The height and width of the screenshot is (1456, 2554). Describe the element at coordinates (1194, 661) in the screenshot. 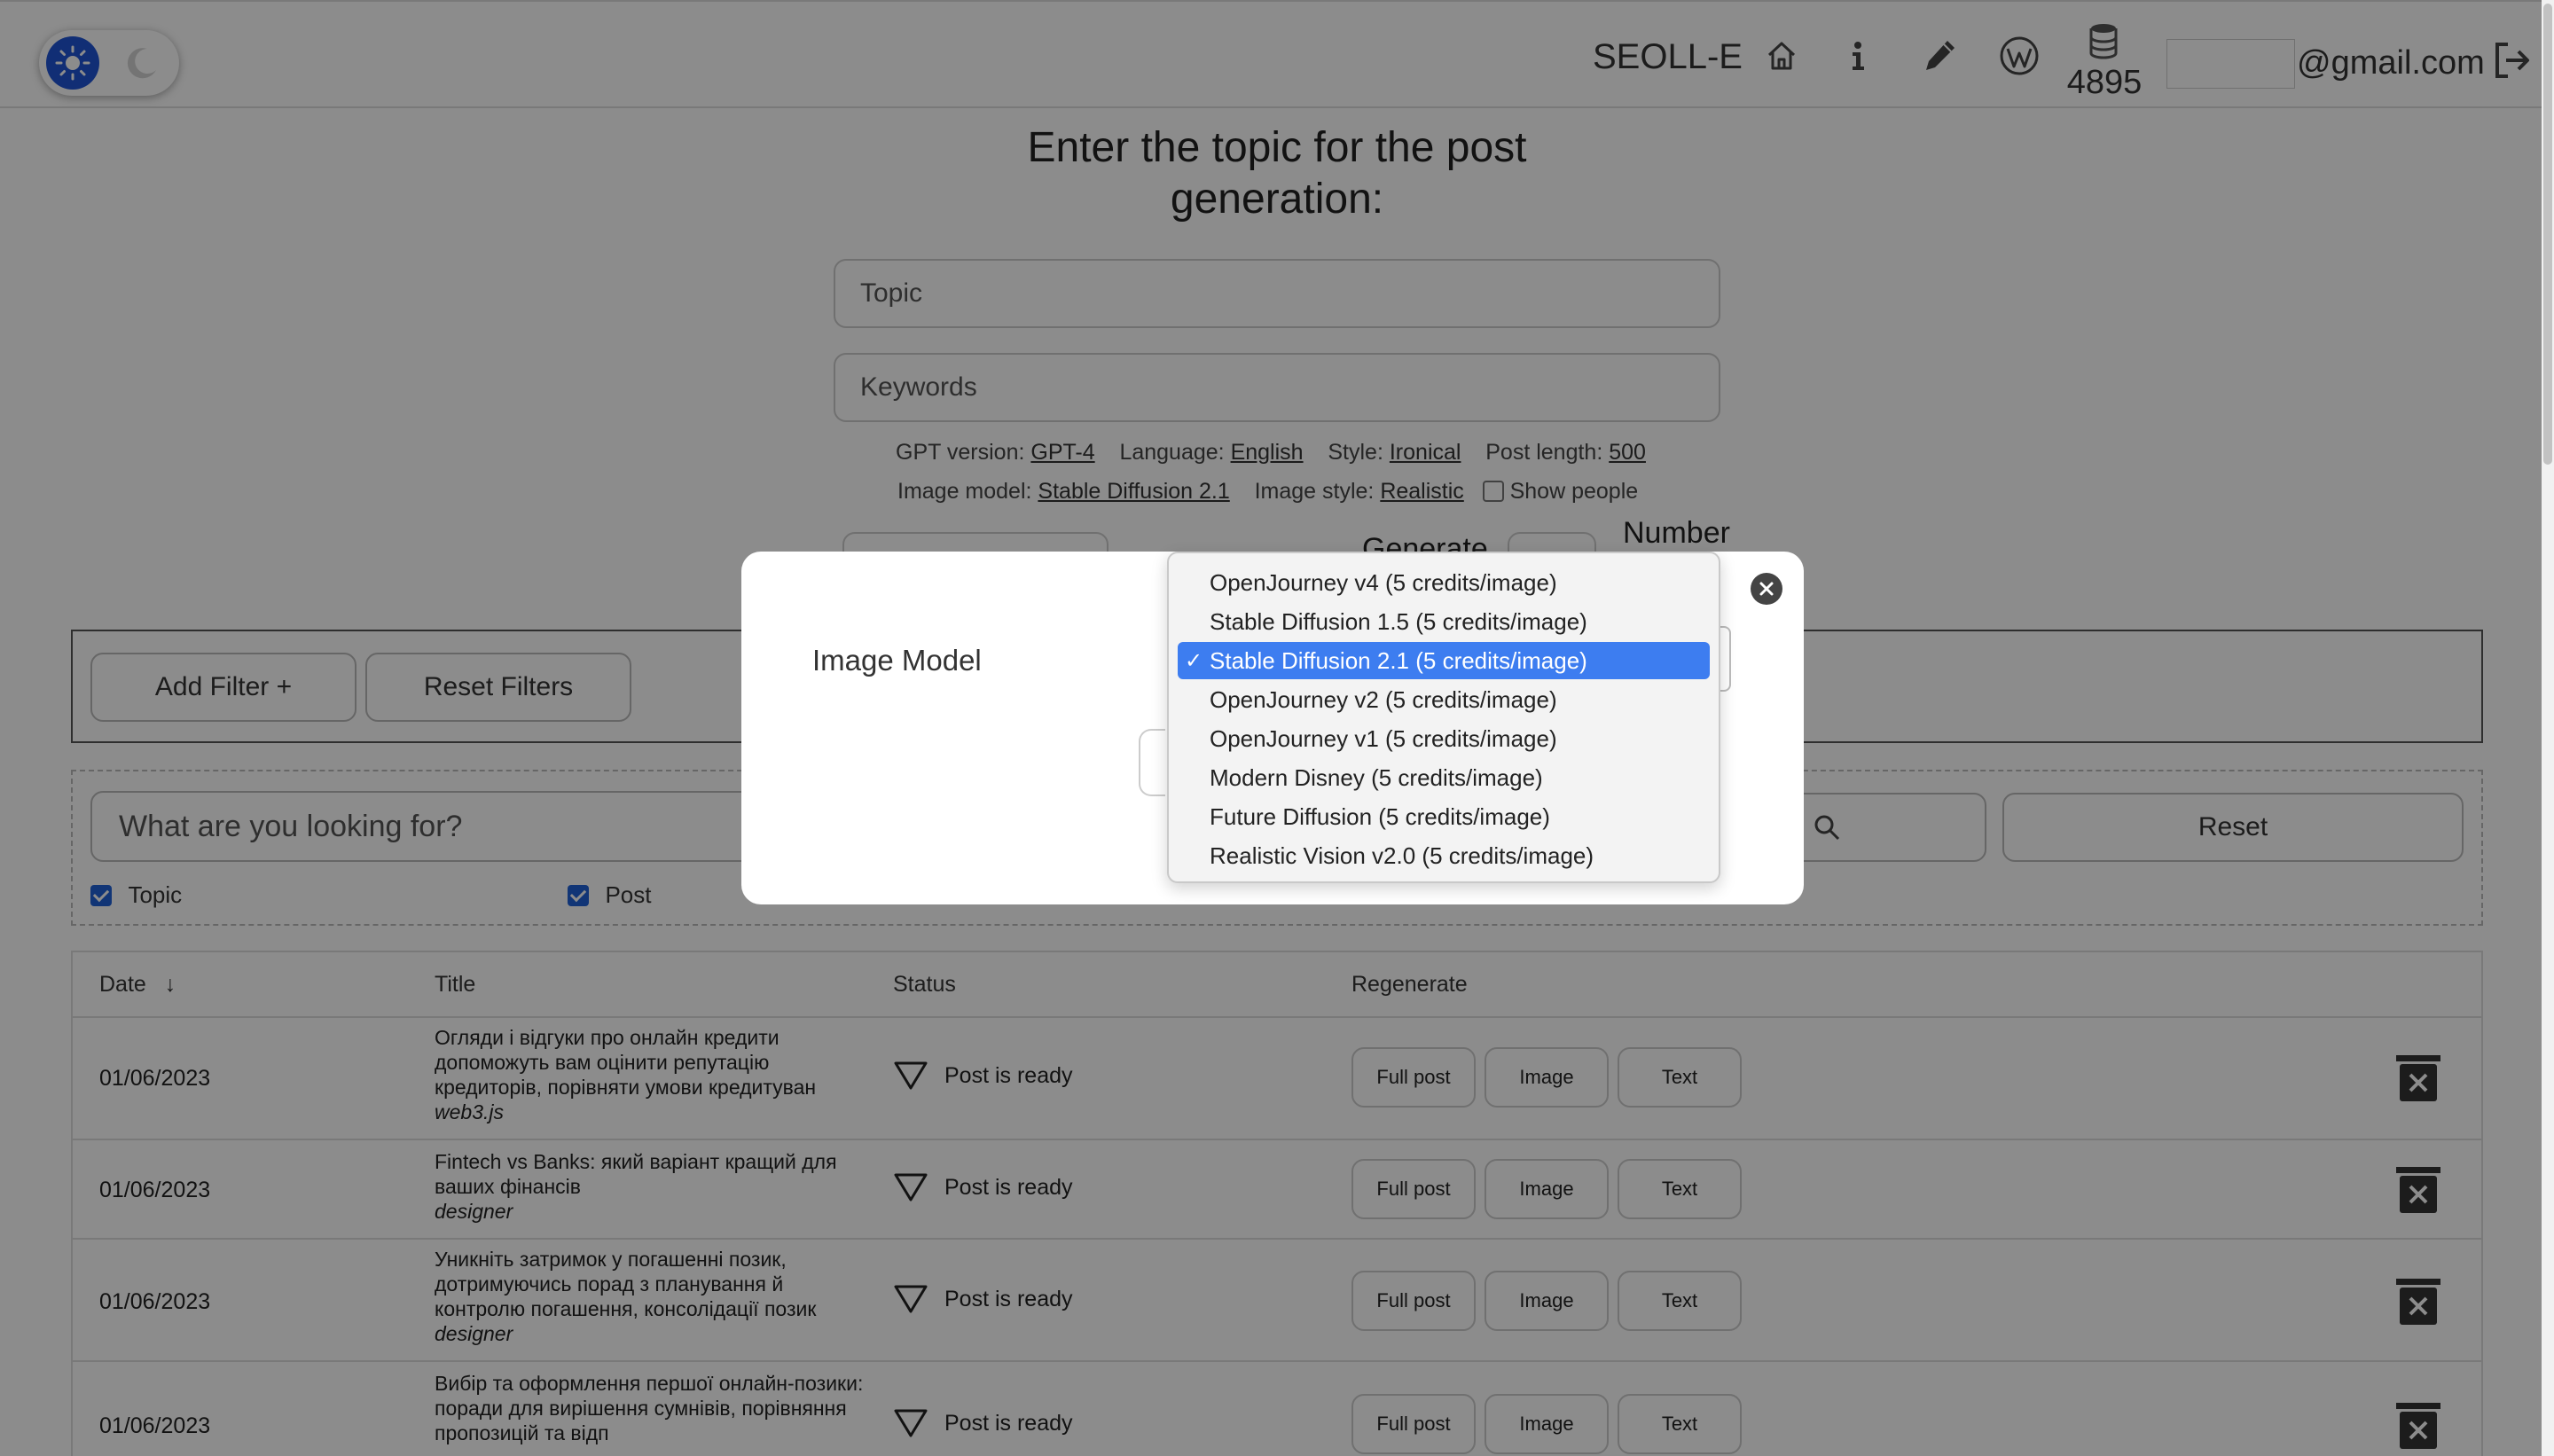

I see `checkmark-icon: ✓` at that location.